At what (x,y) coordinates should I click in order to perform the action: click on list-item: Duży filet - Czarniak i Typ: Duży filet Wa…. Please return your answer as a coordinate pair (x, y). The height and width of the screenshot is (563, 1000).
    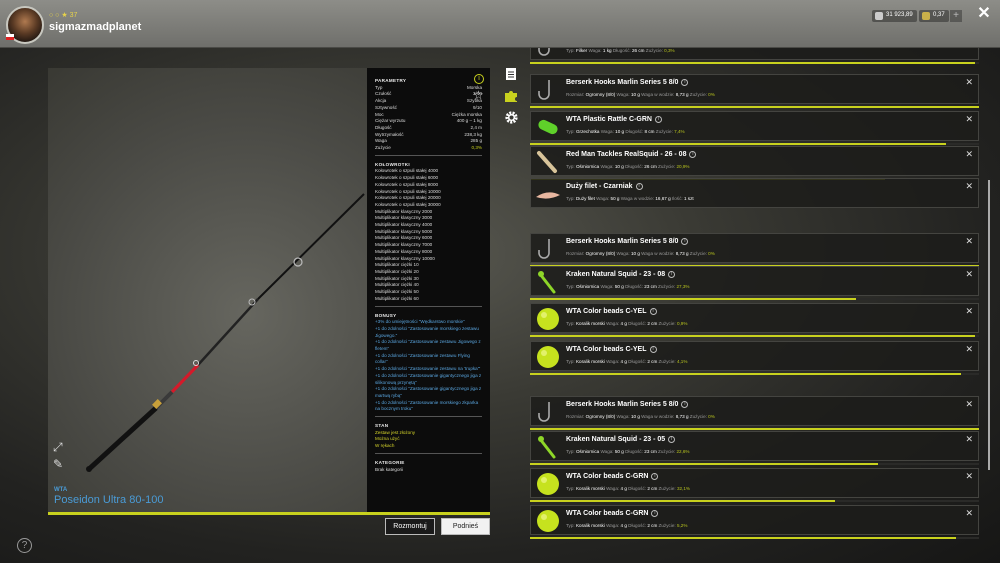
    Looking at the image, I should click on (754, 193).